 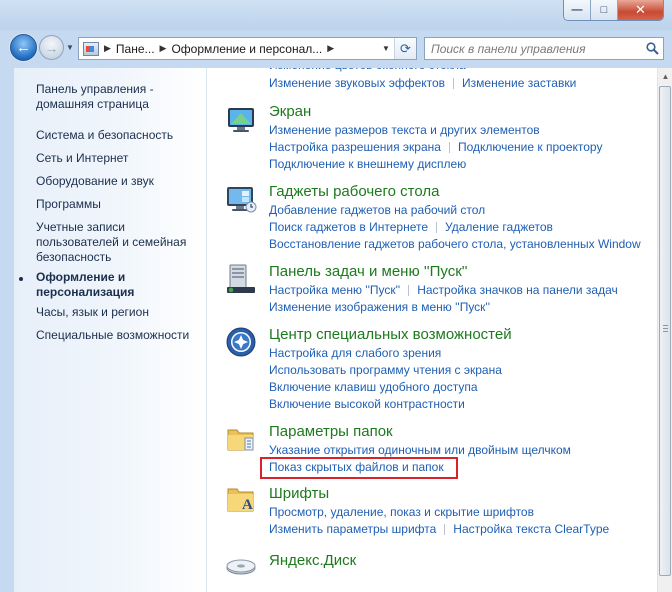 I want to click on category-link: Включение клавиш удобного доступа, so click(x=373, y=387).